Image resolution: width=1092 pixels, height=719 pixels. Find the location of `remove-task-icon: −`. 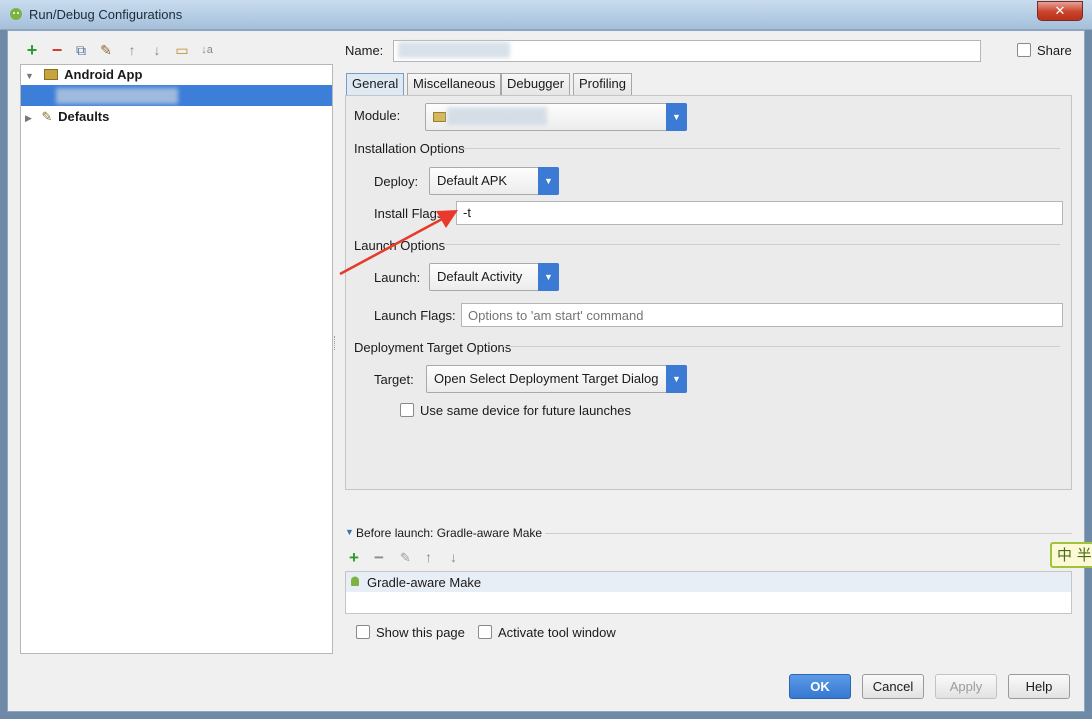

remove-task-icon: − is located at coordinates (379, 558).